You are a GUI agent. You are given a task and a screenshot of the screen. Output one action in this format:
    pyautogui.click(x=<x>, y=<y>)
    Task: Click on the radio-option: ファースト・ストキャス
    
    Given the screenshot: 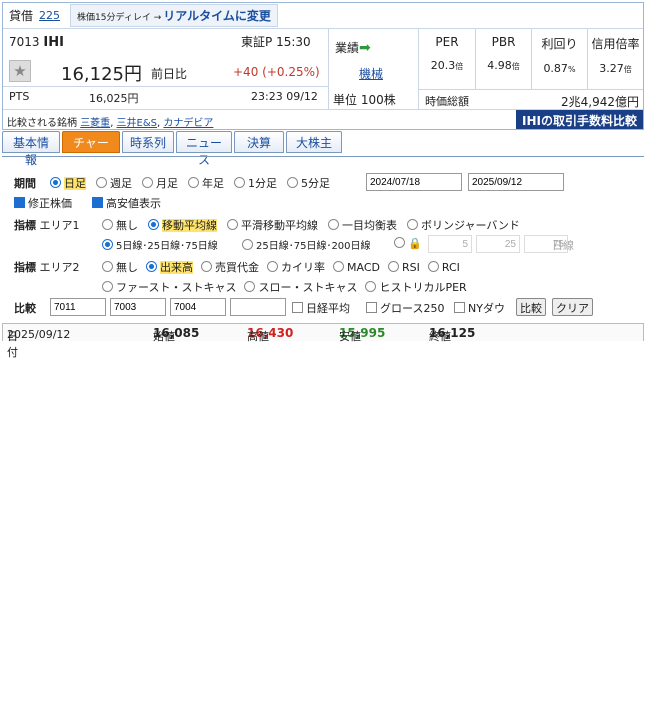 What is the action you would take?
    pyautogui.click(x=169, y=287)
    